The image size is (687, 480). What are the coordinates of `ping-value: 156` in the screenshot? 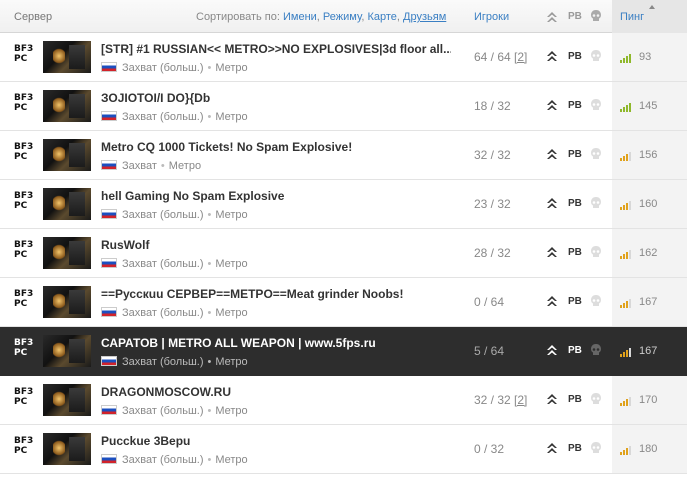 It's located at (648, 155).